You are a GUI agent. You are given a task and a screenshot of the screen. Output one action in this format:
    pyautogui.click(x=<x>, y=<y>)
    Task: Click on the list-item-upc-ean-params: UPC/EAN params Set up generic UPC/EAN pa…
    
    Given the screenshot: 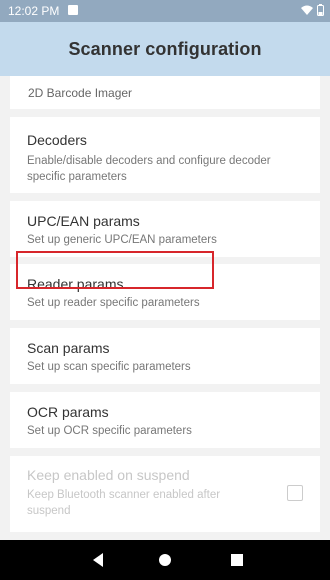 What is the action you would take?
    pyautogui.click(x=165, y=229)
    